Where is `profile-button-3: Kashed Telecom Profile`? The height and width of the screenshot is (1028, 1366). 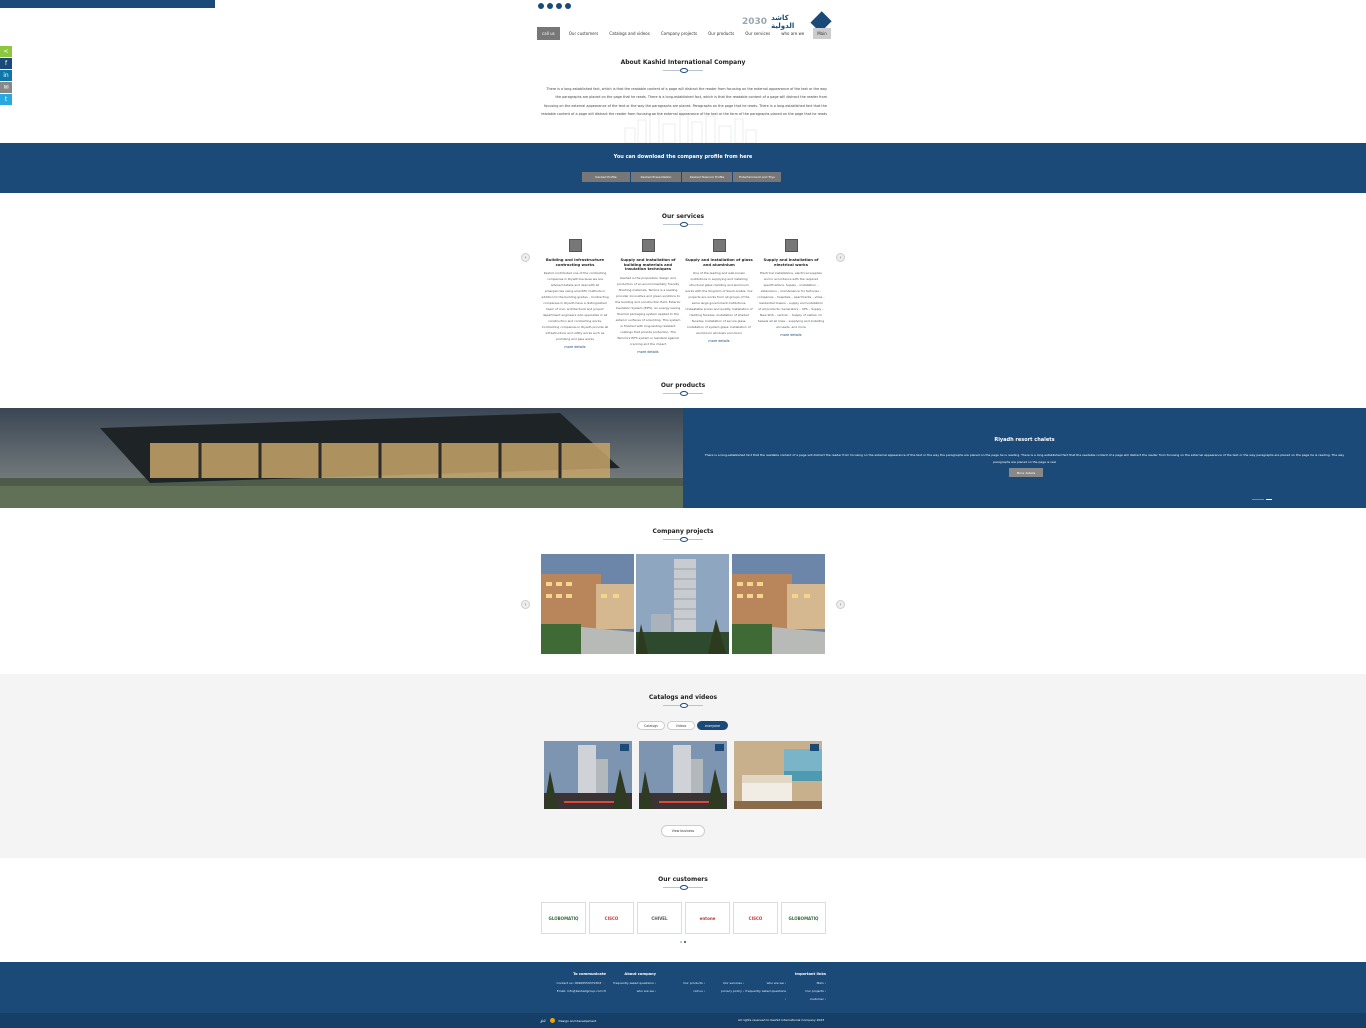
profile-button-3: Kashed Telecom Profile is located at coordinates (707, 177).